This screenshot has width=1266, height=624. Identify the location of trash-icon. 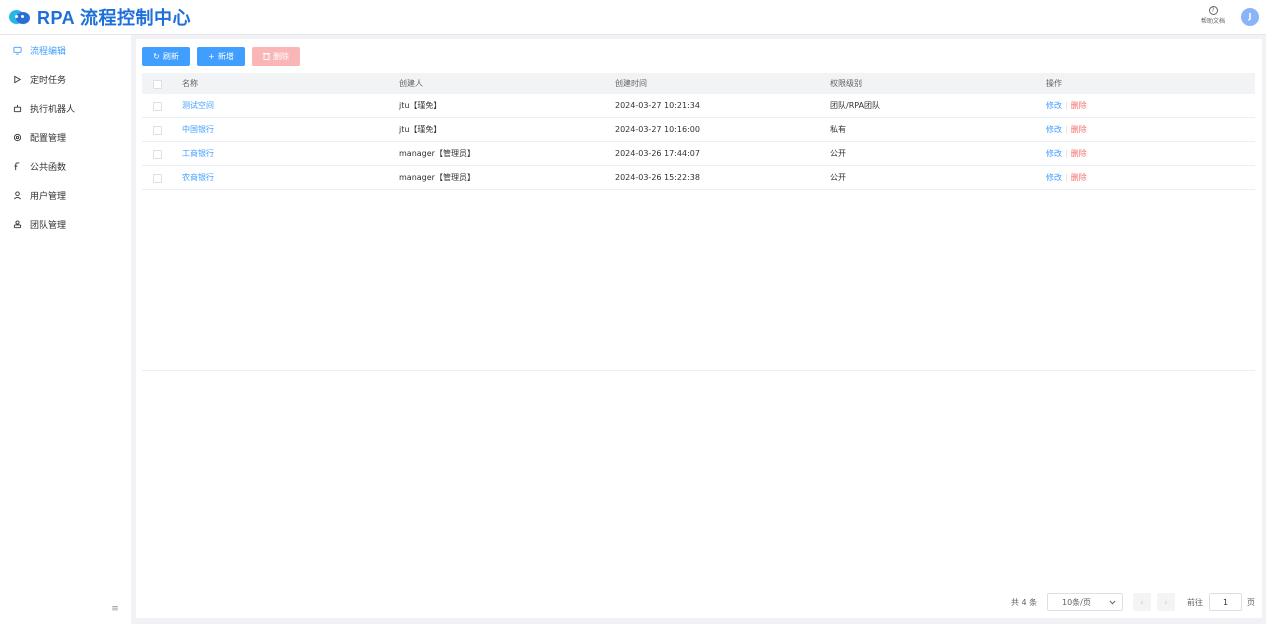
(266, 57).